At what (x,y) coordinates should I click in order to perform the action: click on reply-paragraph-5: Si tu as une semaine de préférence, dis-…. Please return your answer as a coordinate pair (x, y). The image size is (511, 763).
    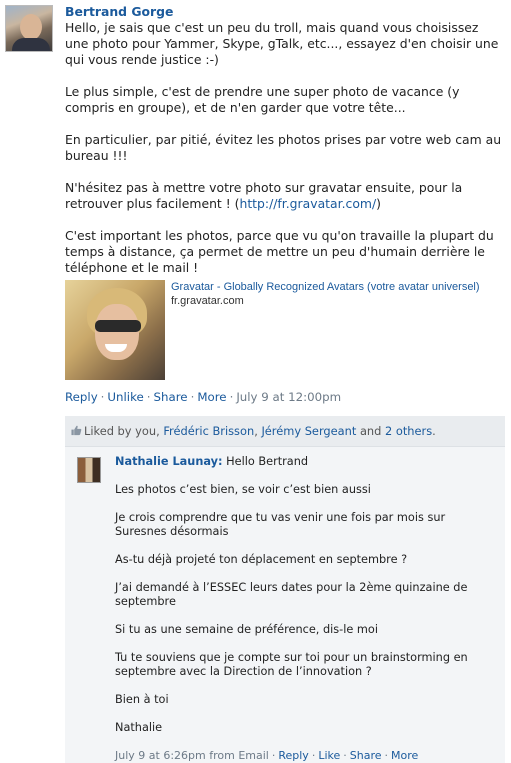
    Looking at the image, I should click on (246, 629).